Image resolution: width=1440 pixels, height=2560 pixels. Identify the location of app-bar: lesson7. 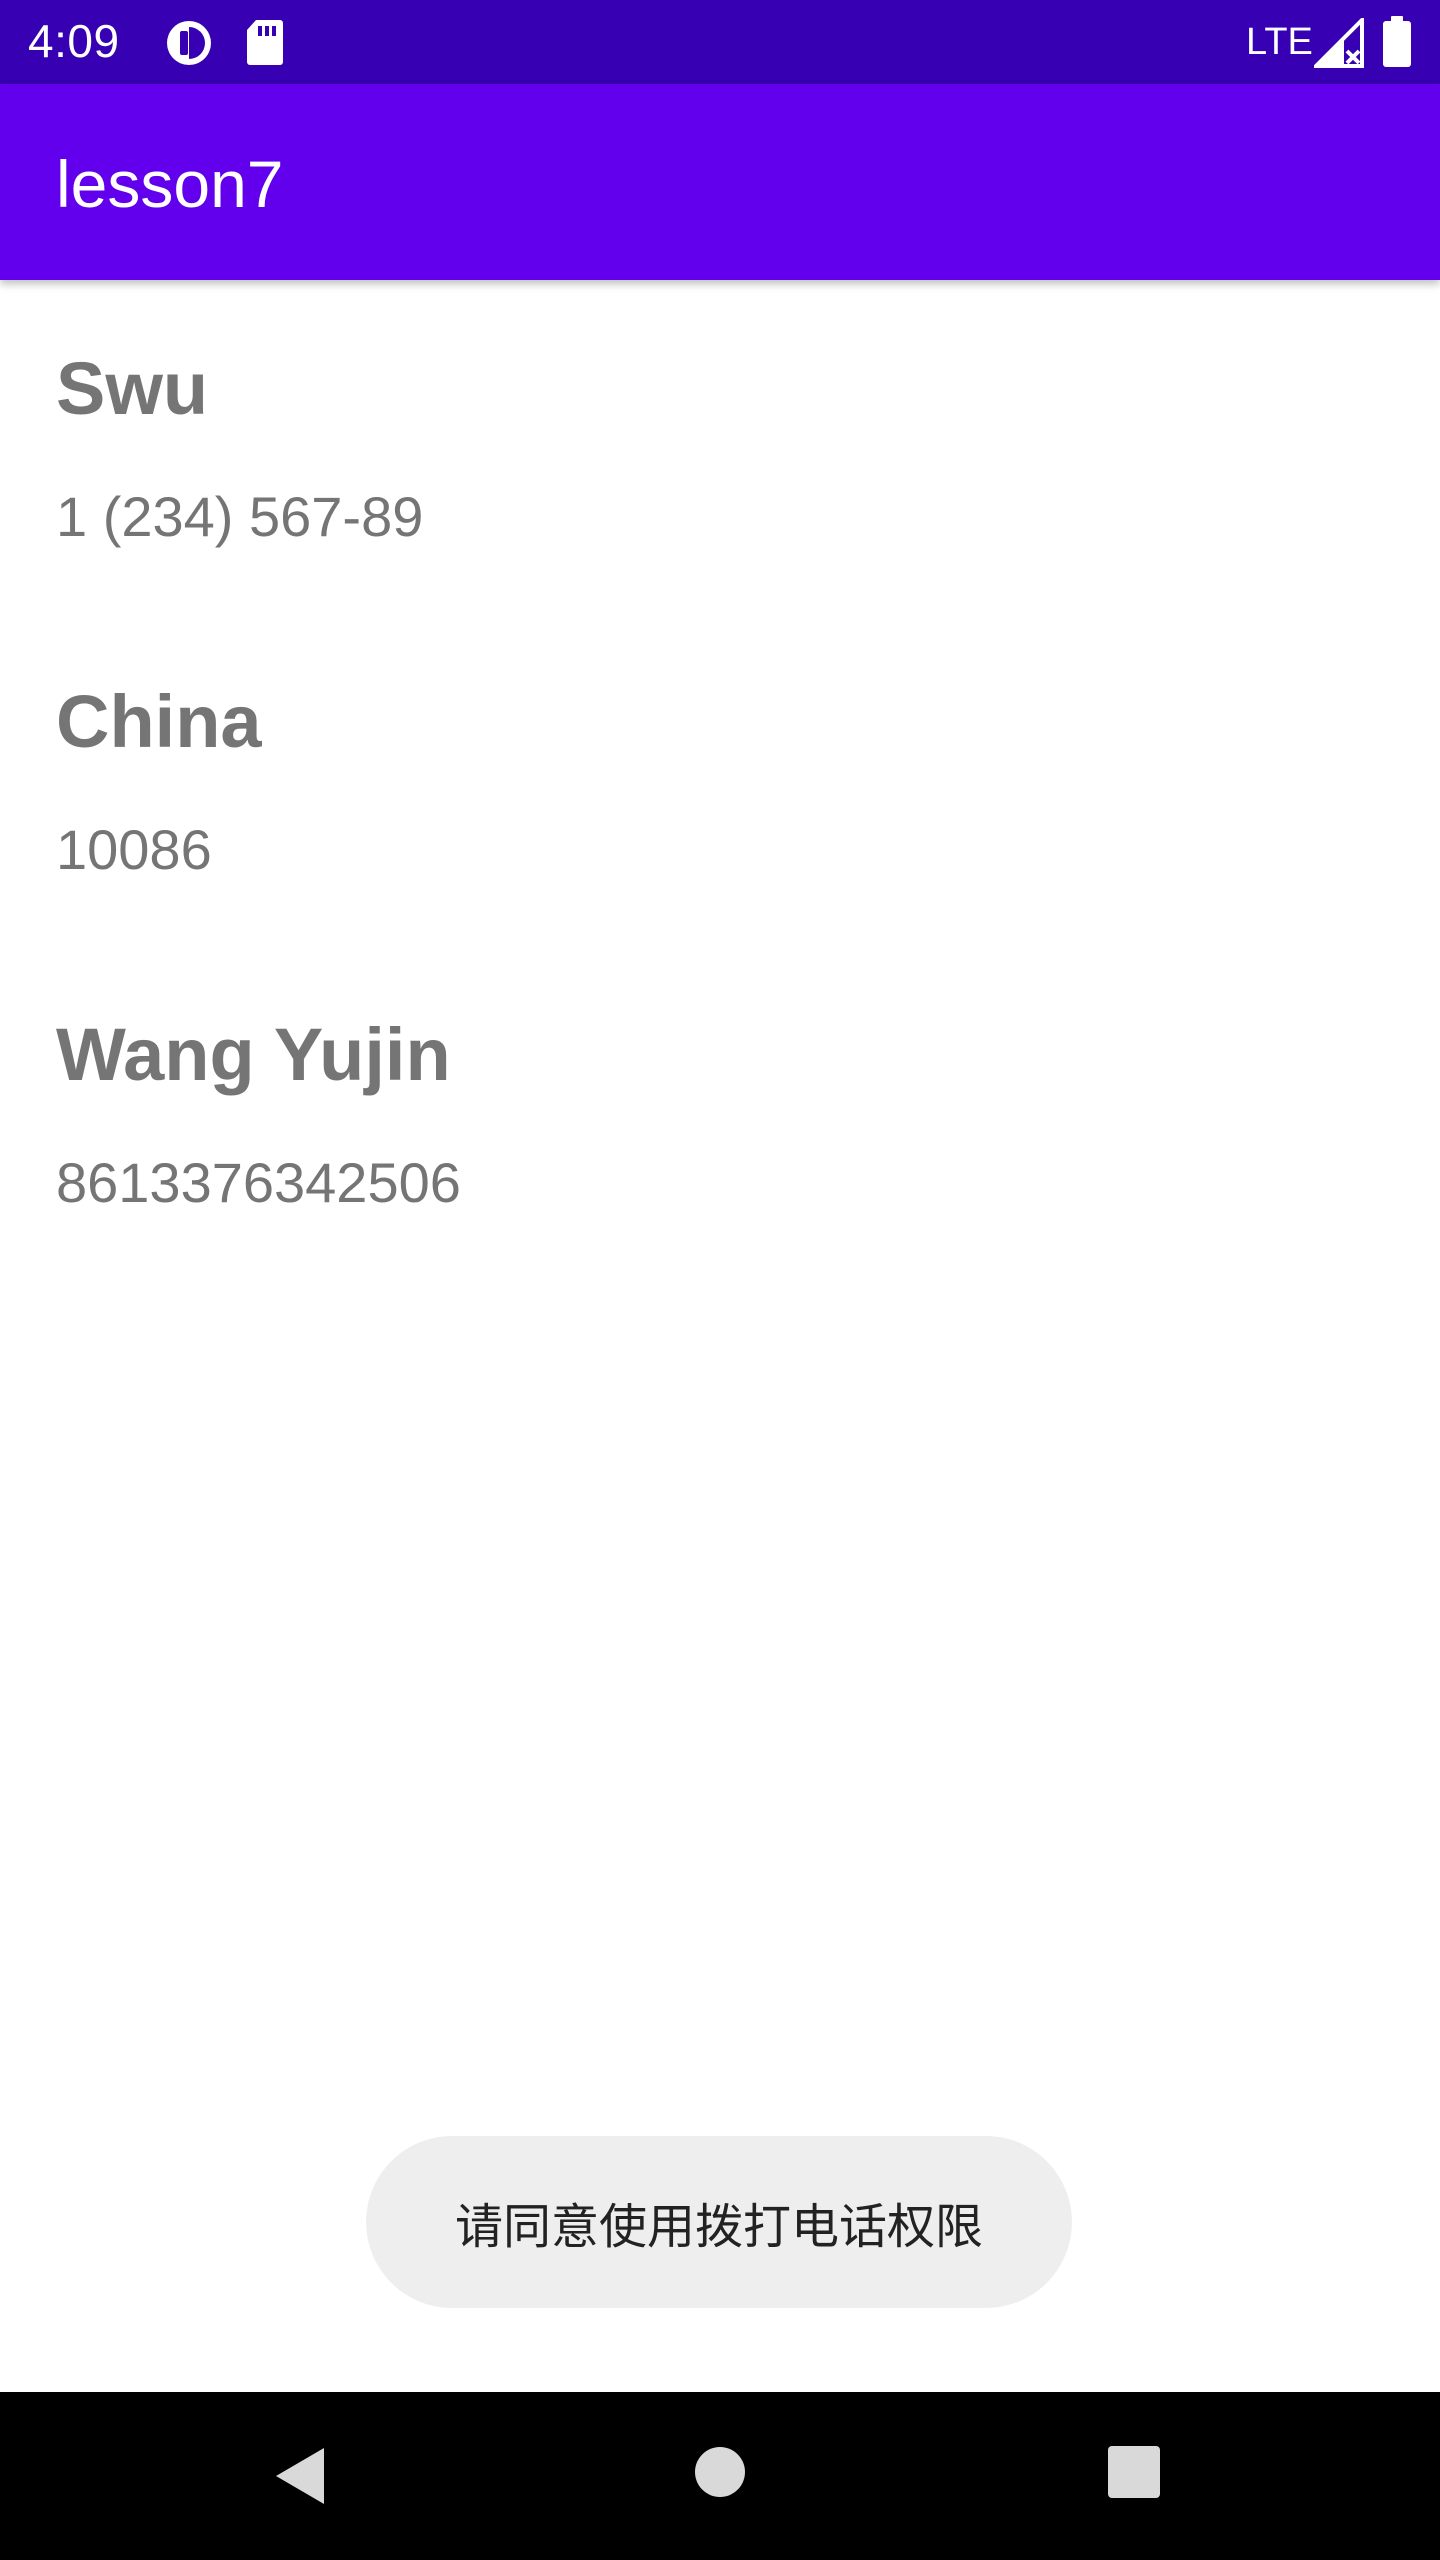
(720, 182).